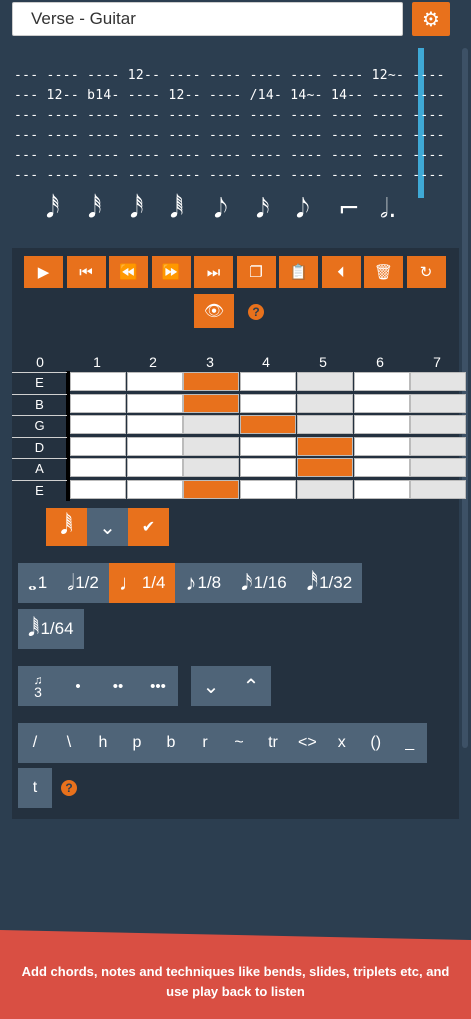 The image size is (471, 1019). I want to click on octave-down-button: ⌄, so click(211, 686).